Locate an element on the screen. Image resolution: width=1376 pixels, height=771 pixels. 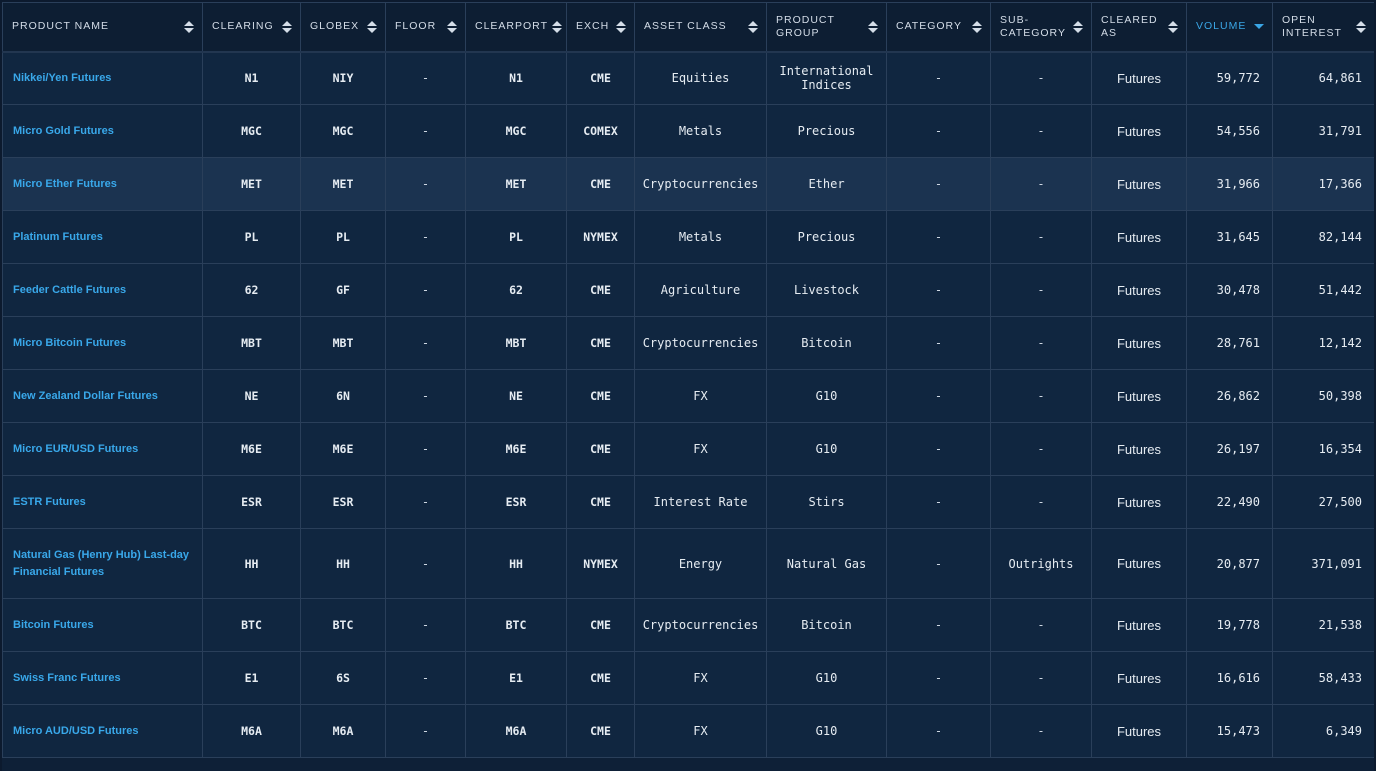
column-header-label: PRODUCT GROUP is located at coordinates (805, 26).